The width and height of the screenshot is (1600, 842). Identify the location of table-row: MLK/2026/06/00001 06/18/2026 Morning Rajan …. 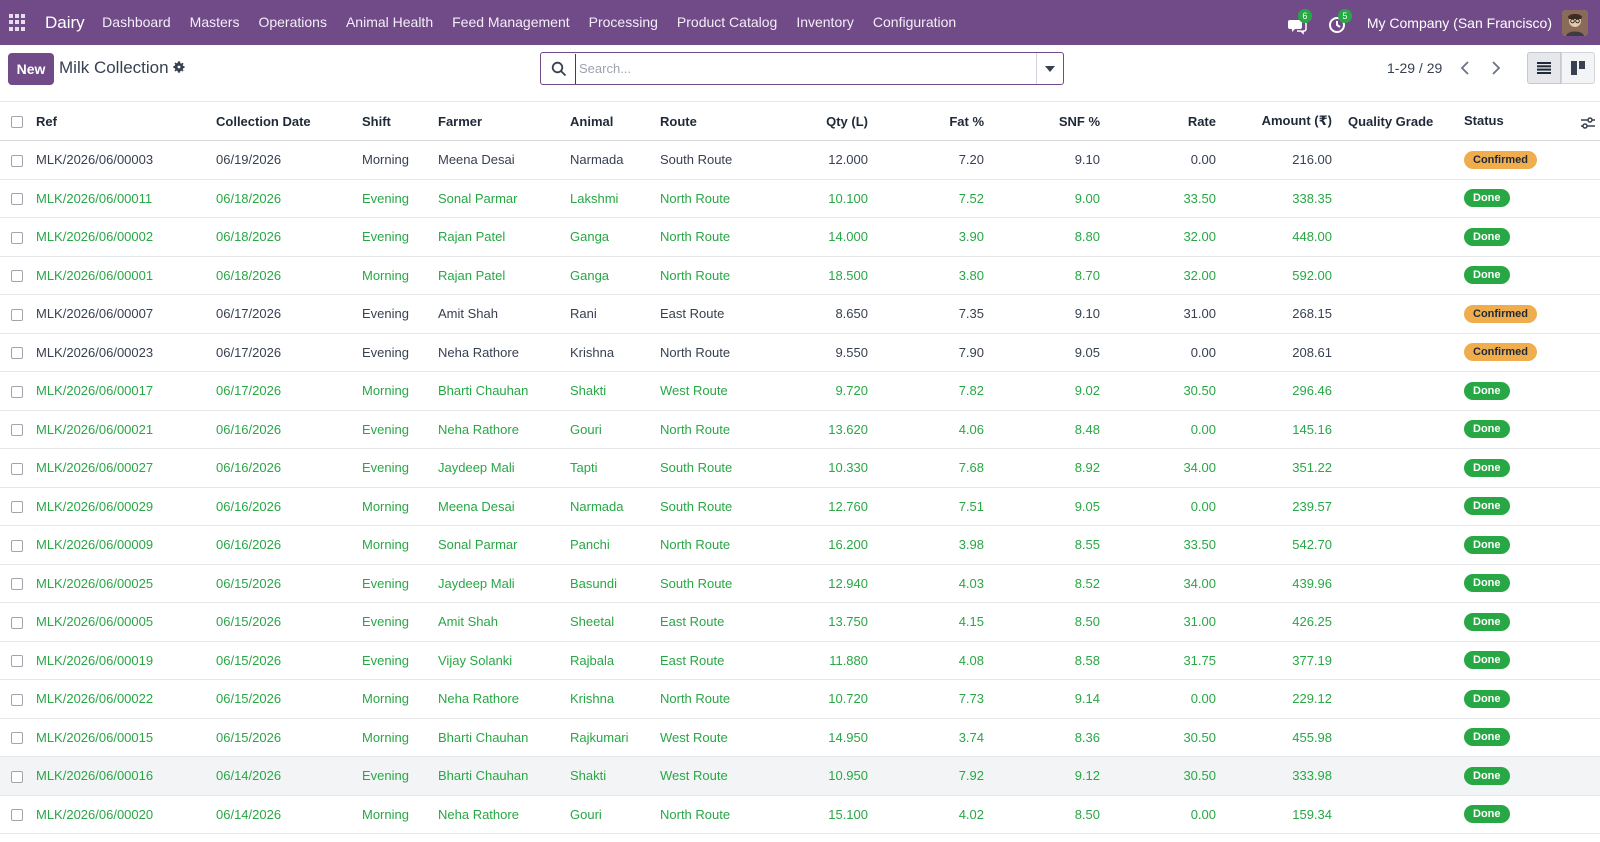
(800, 275).